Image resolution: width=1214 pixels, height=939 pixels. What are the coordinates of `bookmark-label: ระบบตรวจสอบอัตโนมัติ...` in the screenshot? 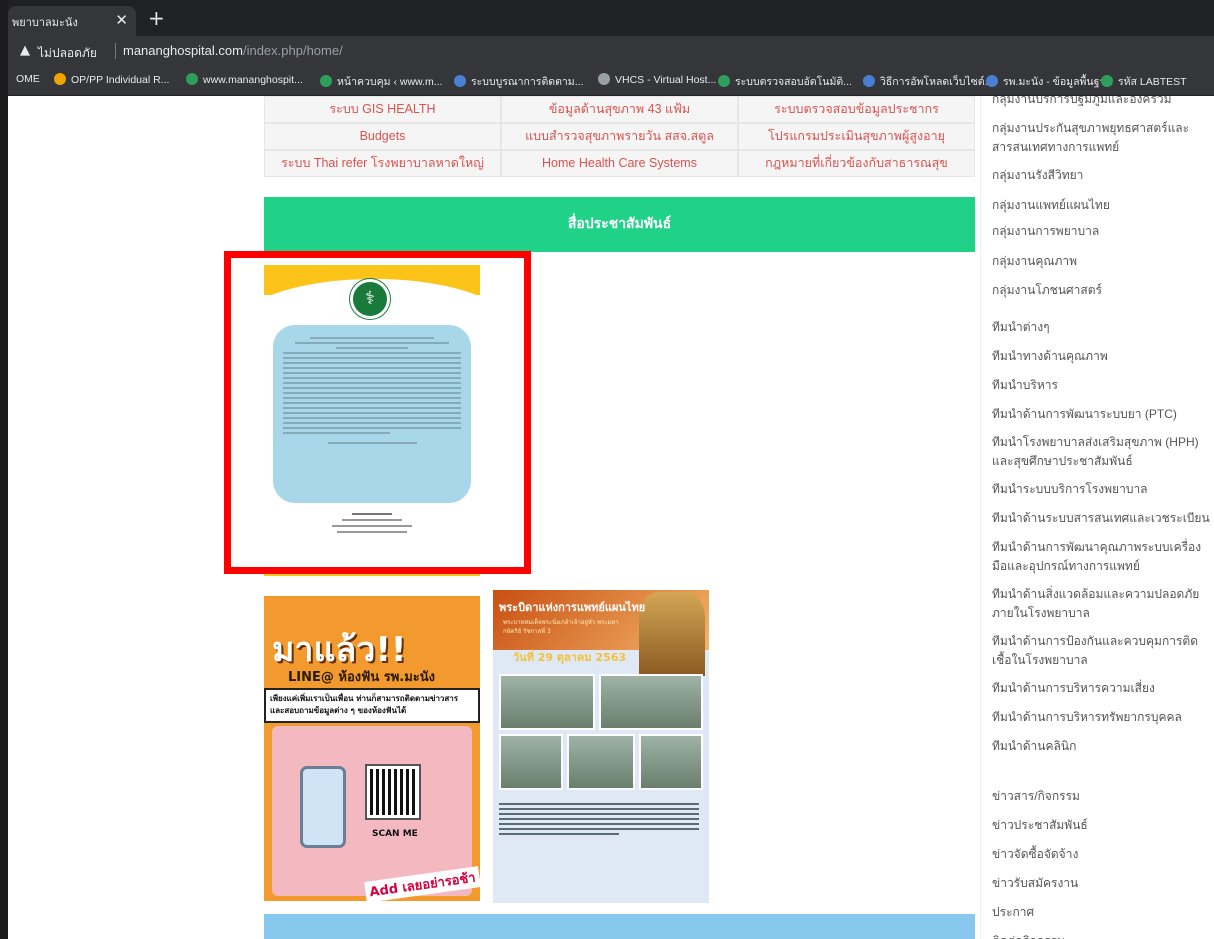 It's located at (793, 82).